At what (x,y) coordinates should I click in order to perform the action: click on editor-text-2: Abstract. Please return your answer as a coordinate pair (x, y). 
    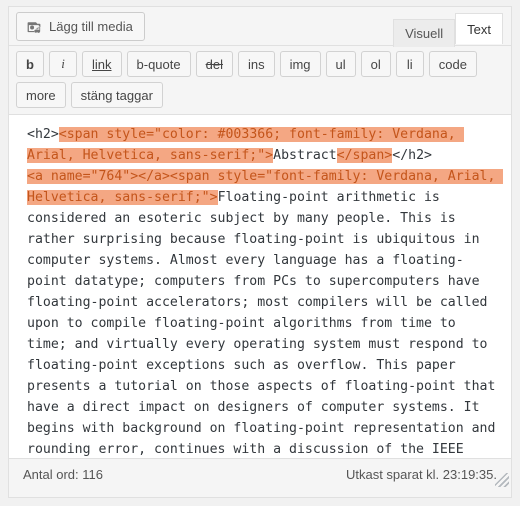
    Looking at the image, I should click on (305, 155).